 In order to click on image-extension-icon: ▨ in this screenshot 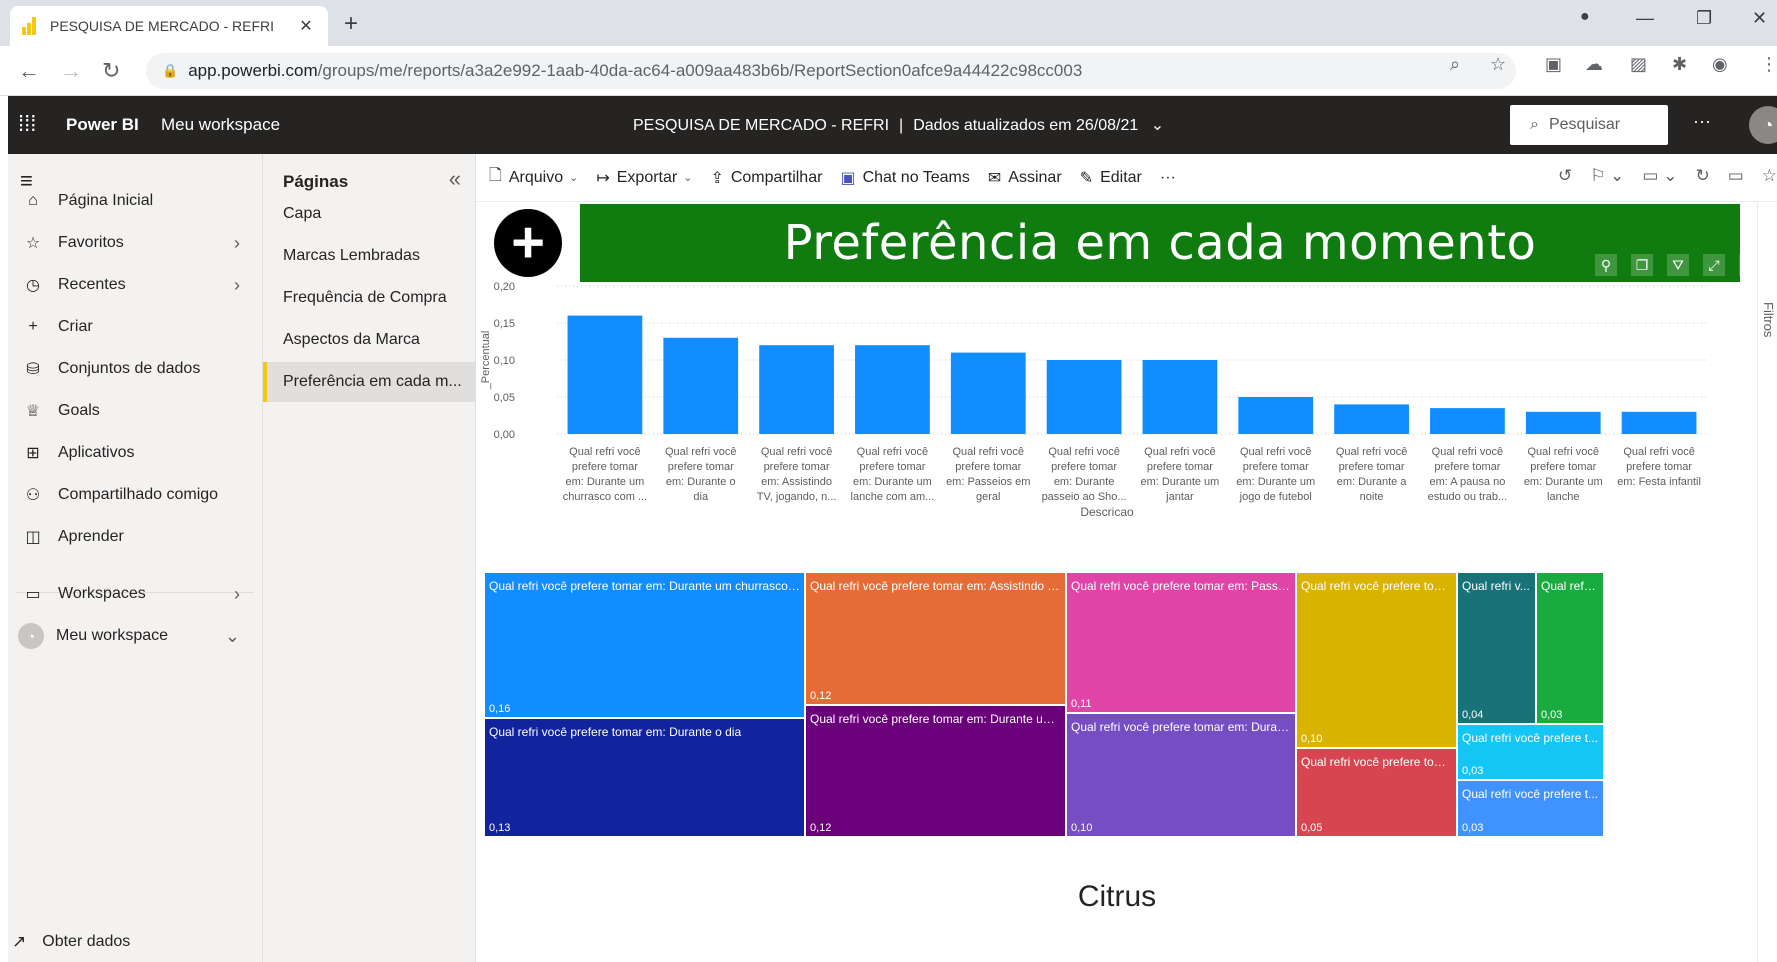, I will do `click(1638, 64)`.